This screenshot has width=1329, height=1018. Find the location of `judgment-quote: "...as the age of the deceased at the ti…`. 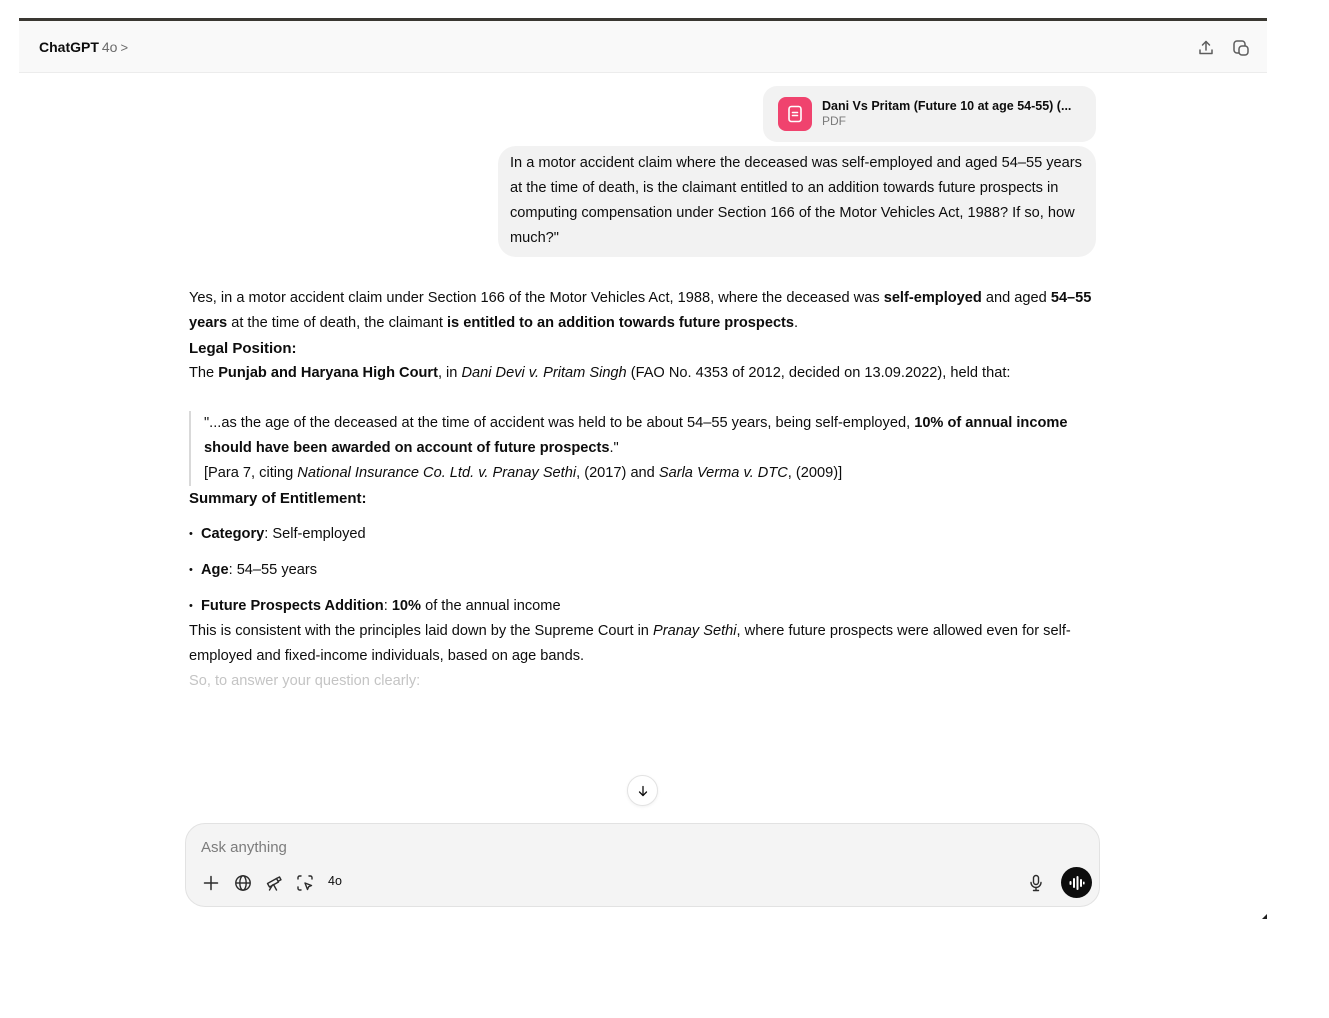

judgment-quote: "...as the age of the deceased at the ti… is located at coordinates (645, 448).